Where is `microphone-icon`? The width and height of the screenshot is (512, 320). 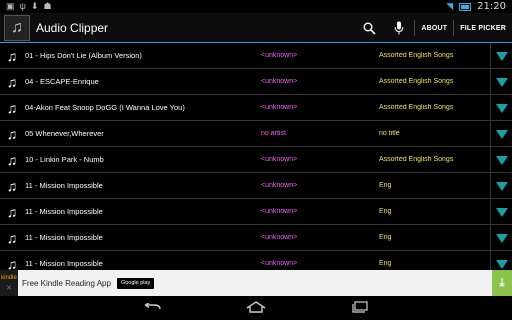 microphone-icon is located at coordinates (399, 28).